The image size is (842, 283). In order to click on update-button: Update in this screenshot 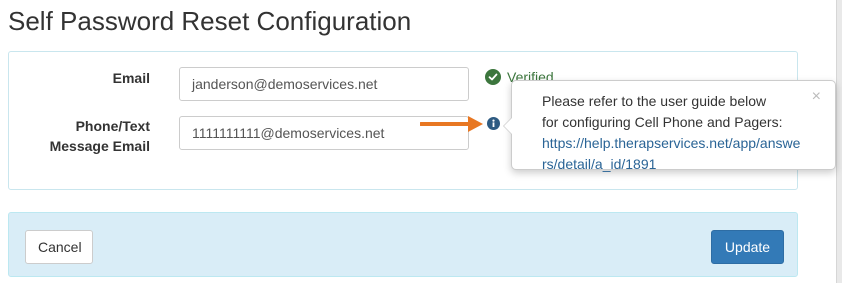, I will do `click(747, 247)`.